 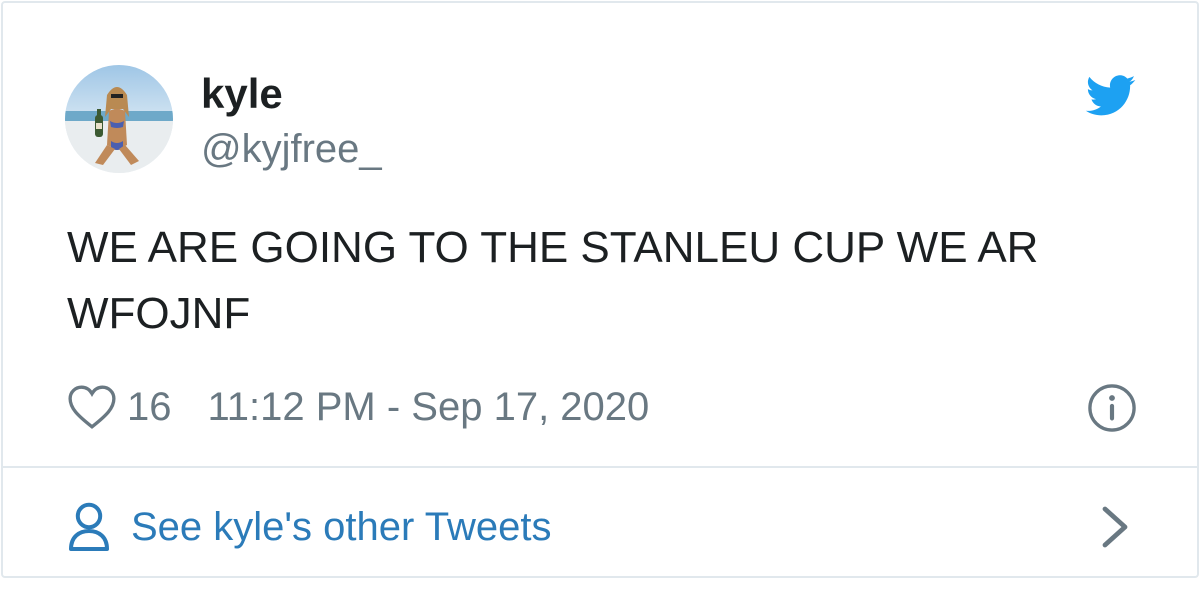 What do you see at coordinates (92, 407) in the screenshot?
I see `heart-icon` at bounding box center [92, 407].